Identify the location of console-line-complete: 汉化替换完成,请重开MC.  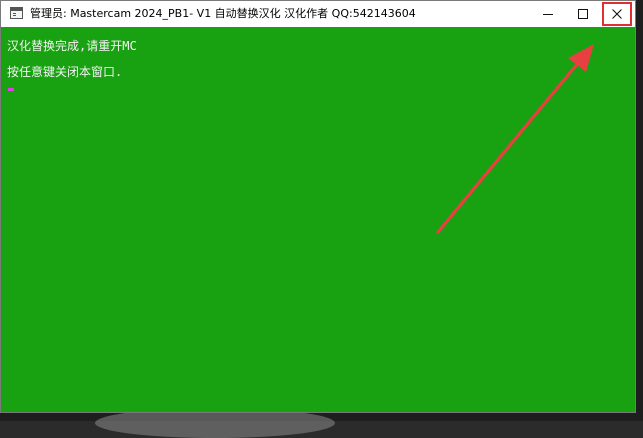
(72, 46).